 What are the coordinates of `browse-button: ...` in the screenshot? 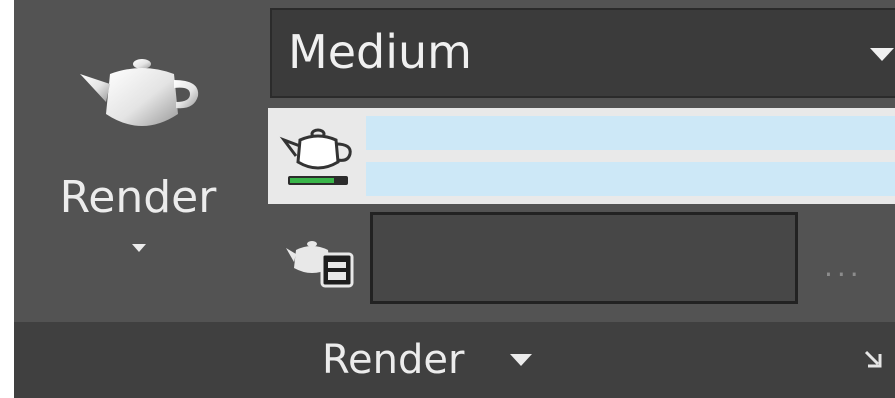 It's located at (843, 267).